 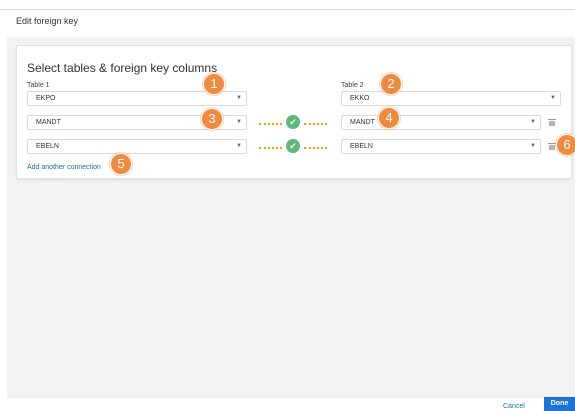 What do you see at coordinates (361, 146) in the screenshot?
I see `connection2-right-value: EBELN` at bounding box center [361, 146].